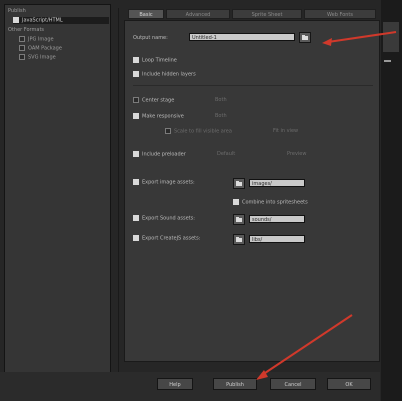 This screenshot has width=402, height=401. What do you see at coordinates (327, 42) in the screenshot?
I see `annotation-arrowhead-top` at bounding box center [327, 42].